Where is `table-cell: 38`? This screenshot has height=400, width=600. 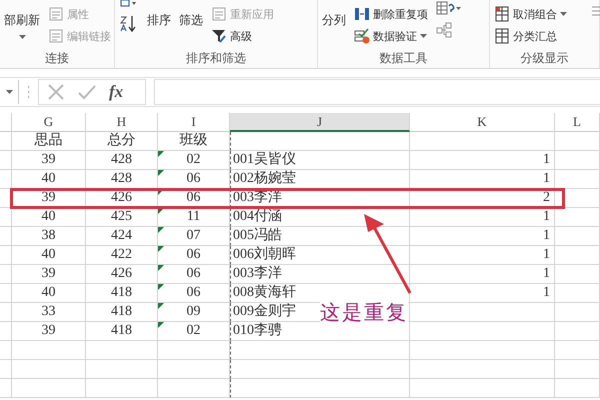 table-cell: 38 is located at coordinates (49, 236).